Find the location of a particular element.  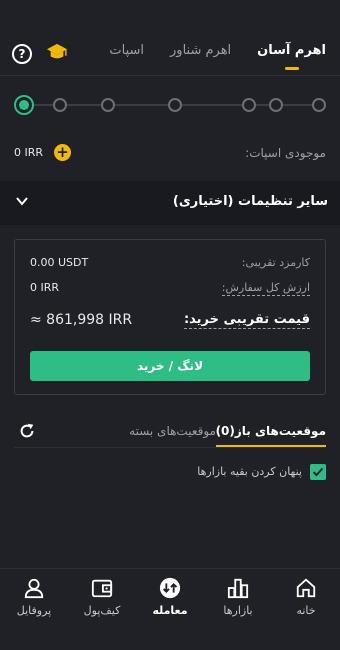

nav-home-label: خانه is located at coordinates (306, 610).